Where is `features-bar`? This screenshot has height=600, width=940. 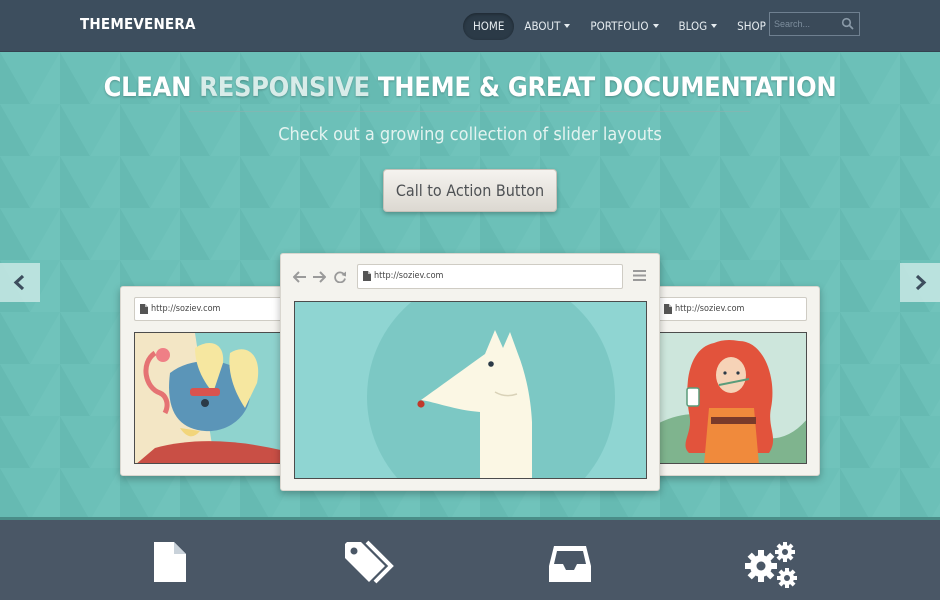 features-bar is located at coordinates (470, 558).